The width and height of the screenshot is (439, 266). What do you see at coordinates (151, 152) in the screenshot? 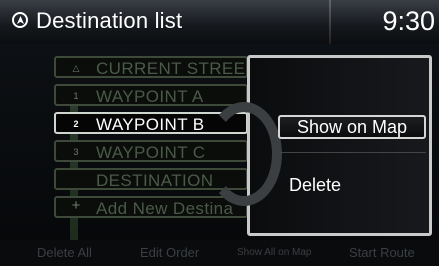
I see `list-item-label: WAYPOINT C` at bounding box center [151, 152].